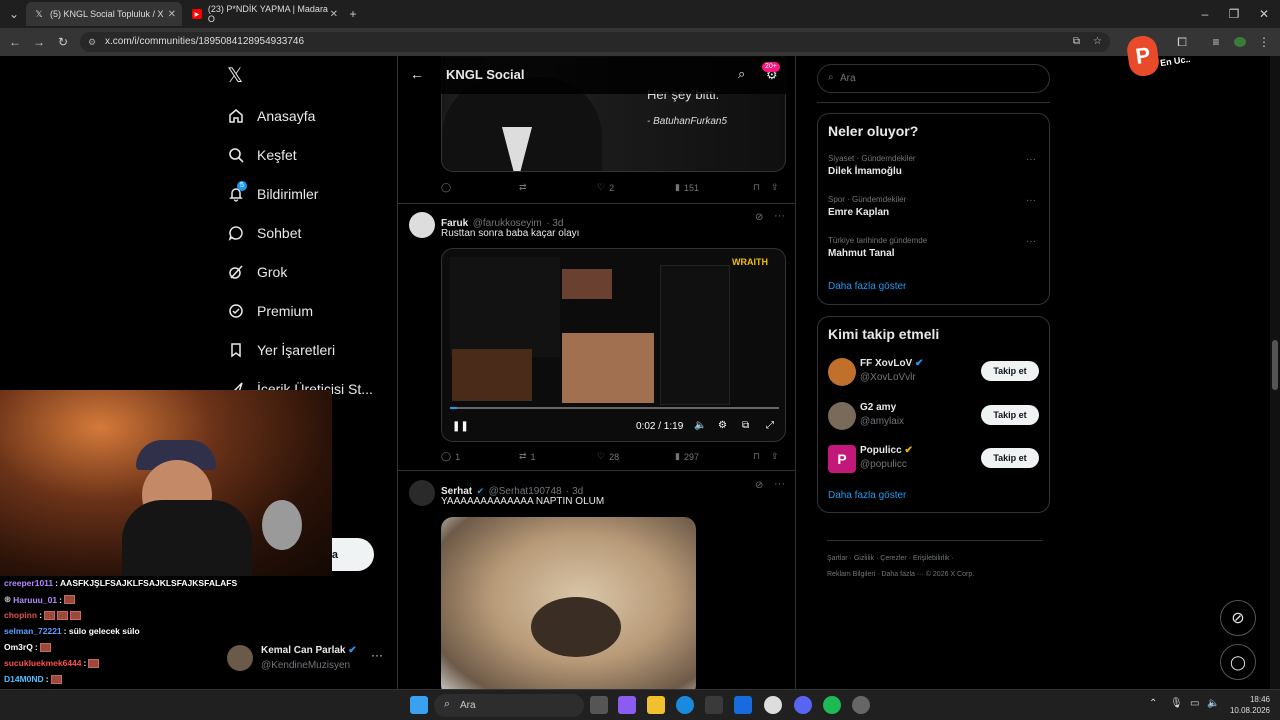  I want to click on maximize-icon: ❐, so click(1234, 14).